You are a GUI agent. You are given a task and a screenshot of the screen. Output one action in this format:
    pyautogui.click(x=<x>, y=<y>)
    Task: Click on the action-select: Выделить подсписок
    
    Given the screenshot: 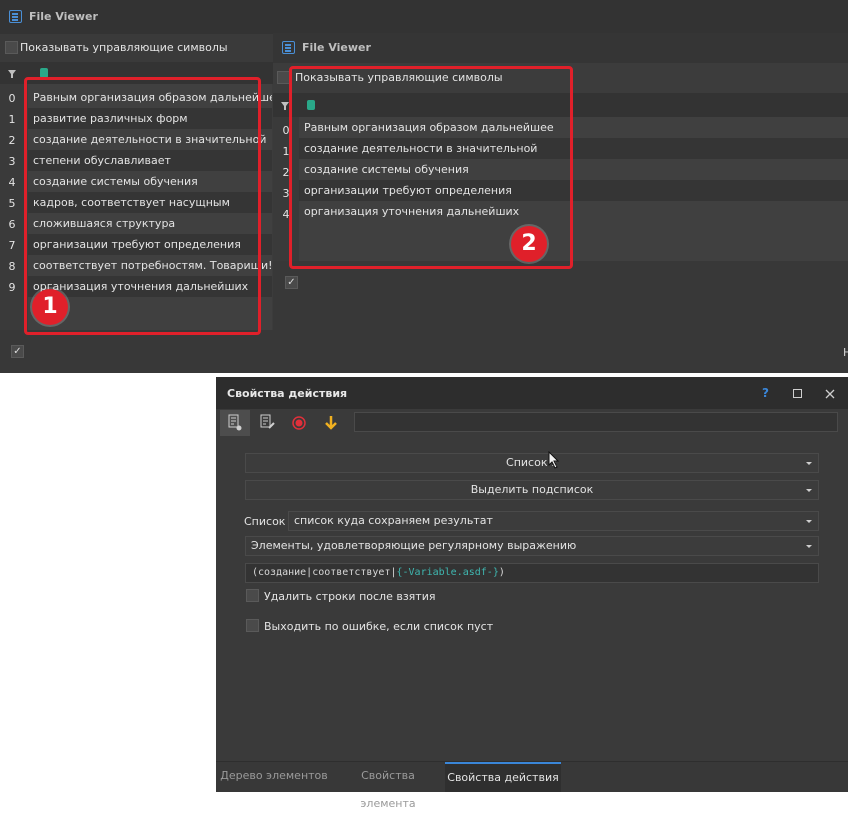 What is the action you would take?
    pyautogui.click(x=532, y=490)
    